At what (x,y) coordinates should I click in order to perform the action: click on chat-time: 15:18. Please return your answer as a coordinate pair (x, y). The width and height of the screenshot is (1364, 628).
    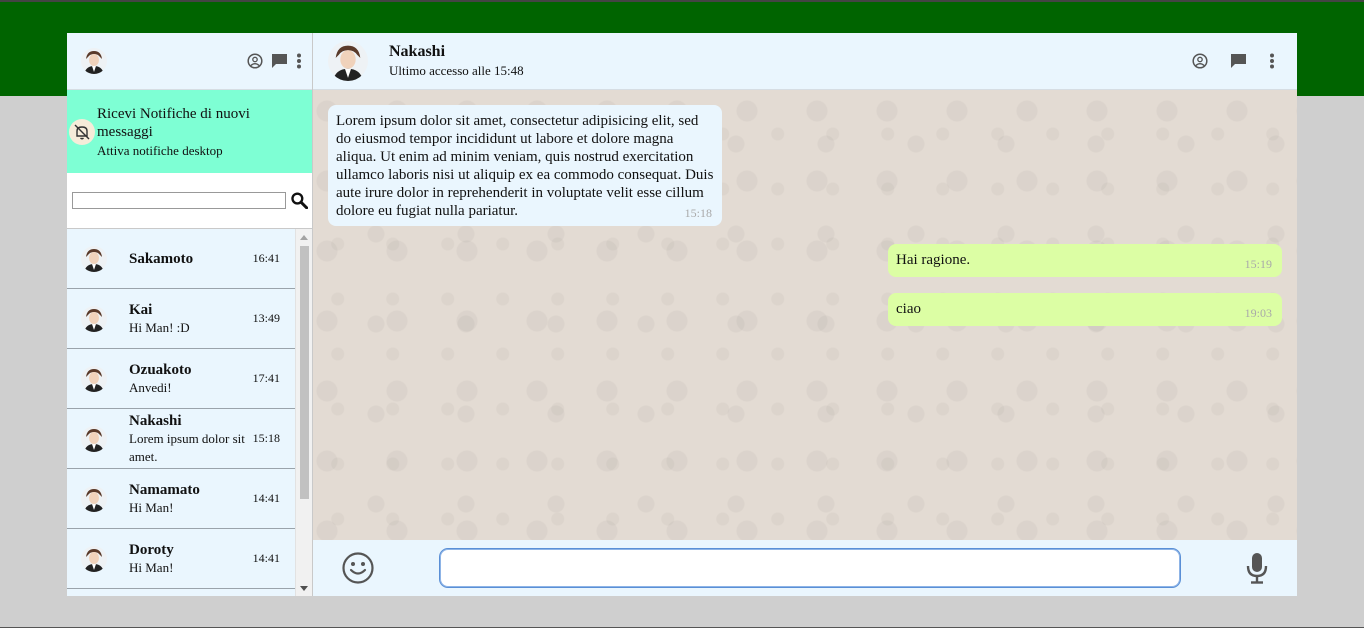
    Looking at the image, I should click on (266, 438).